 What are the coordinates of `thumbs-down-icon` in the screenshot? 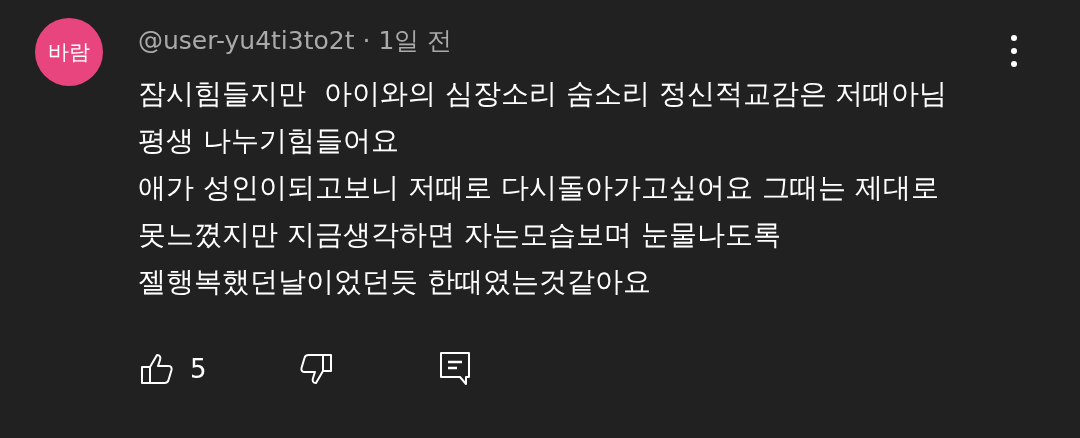 It's located at (315, 369).